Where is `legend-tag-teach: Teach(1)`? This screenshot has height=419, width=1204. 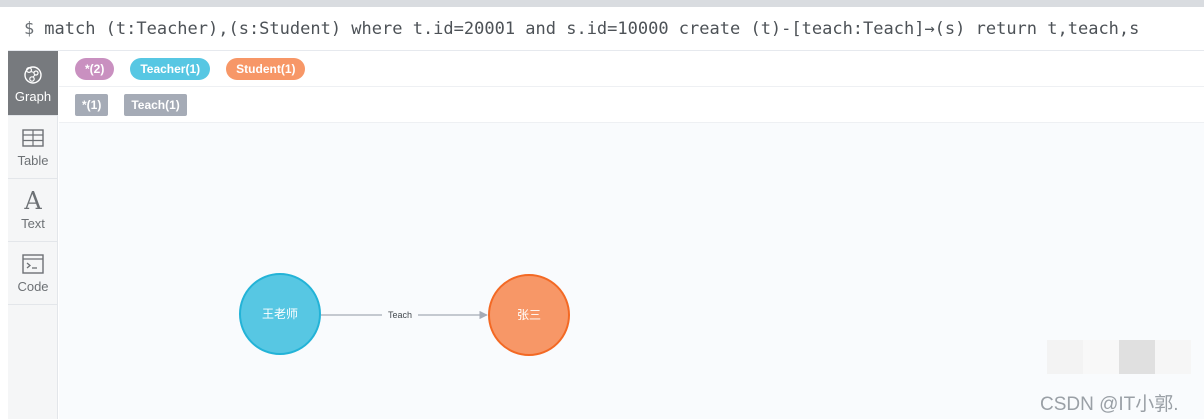
legend-tag-teach: Teach(1) is located at coordinates (155, 104).